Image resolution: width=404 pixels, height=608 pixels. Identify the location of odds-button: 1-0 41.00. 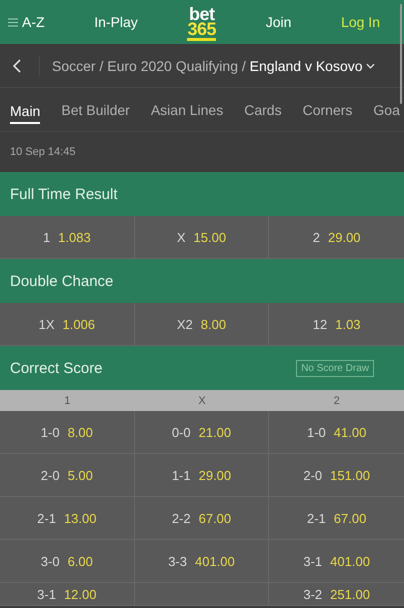
(336, 432).